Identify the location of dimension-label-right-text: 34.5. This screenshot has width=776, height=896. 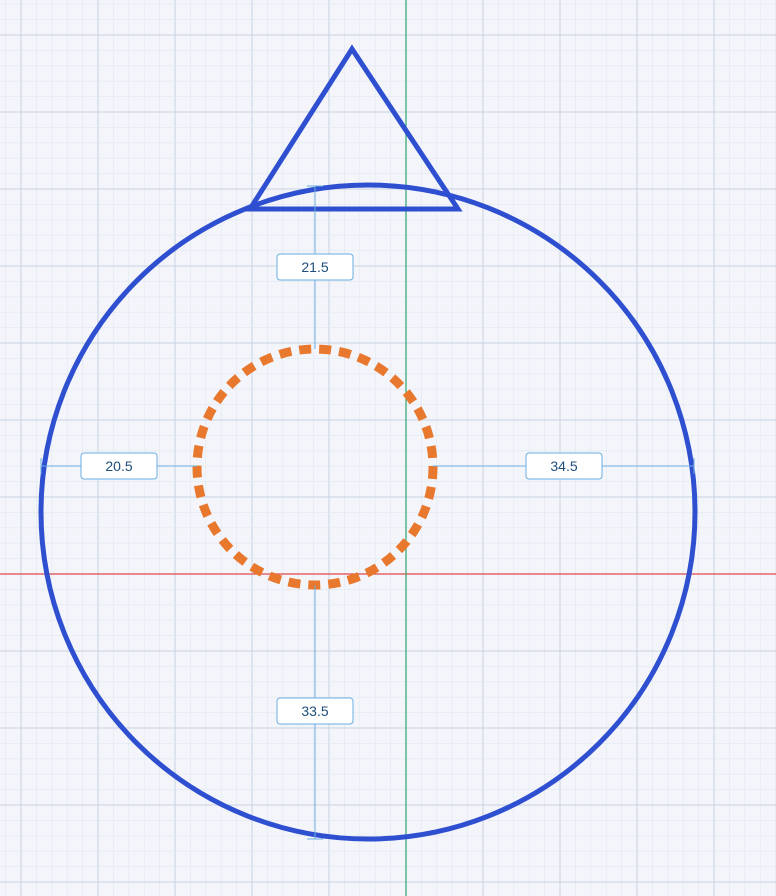
(563, 466).